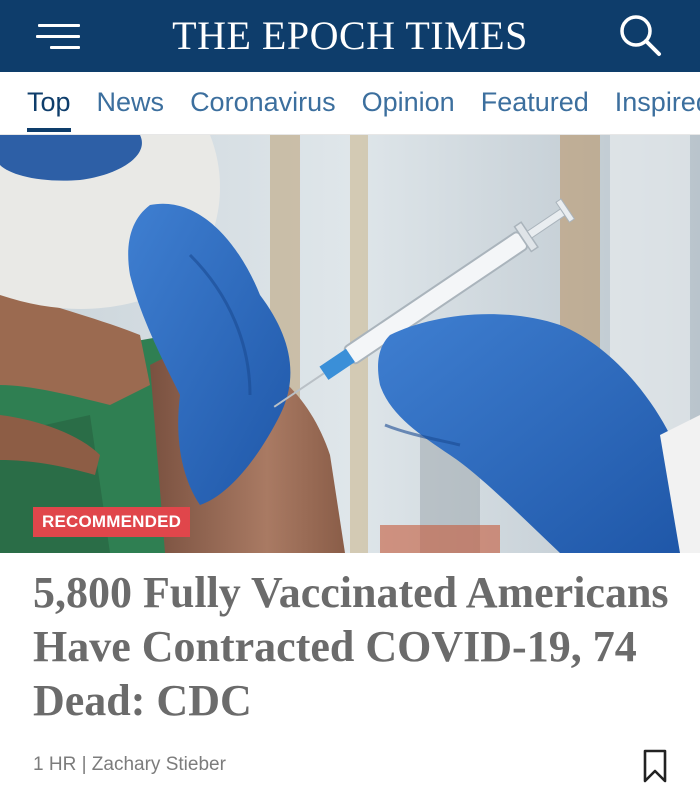 This screenshot has width=700, height=803. I want to click on brand-logo: THE EPOCH TIMES, so click(350, 36).